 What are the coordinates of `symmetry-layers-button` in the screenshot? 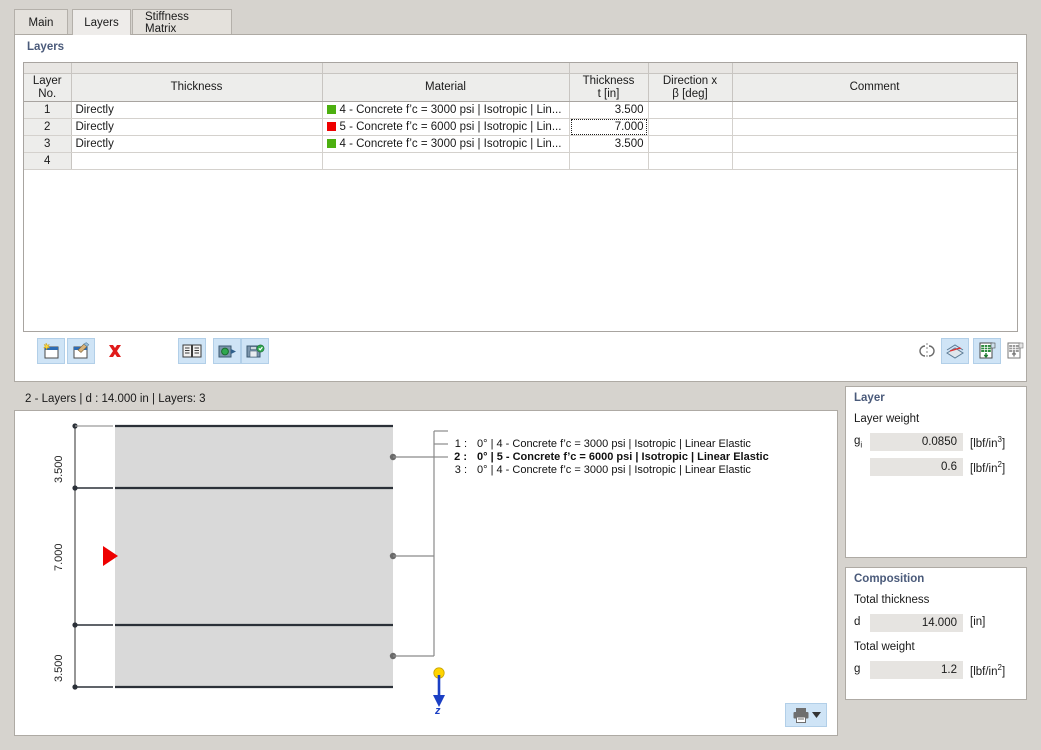 It's located at (955, 351).